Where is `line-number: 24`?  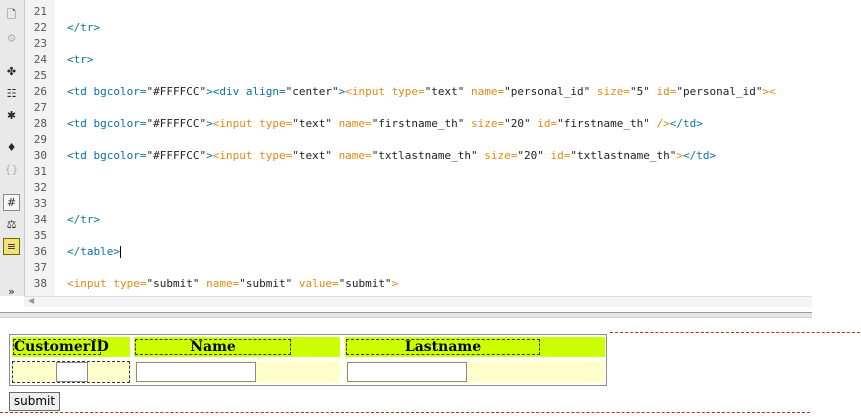
line-number: 24 is located at coordinates (40, 59).